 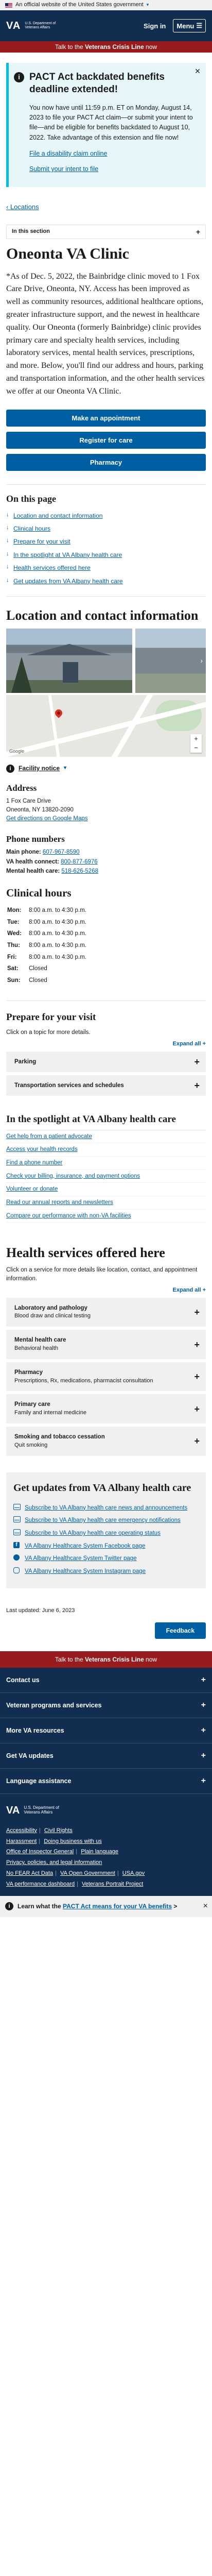 I want to click on crisis-line-footer-banner: Talk to the Veterans Crisis Line now, so click(x=106, y=1659).